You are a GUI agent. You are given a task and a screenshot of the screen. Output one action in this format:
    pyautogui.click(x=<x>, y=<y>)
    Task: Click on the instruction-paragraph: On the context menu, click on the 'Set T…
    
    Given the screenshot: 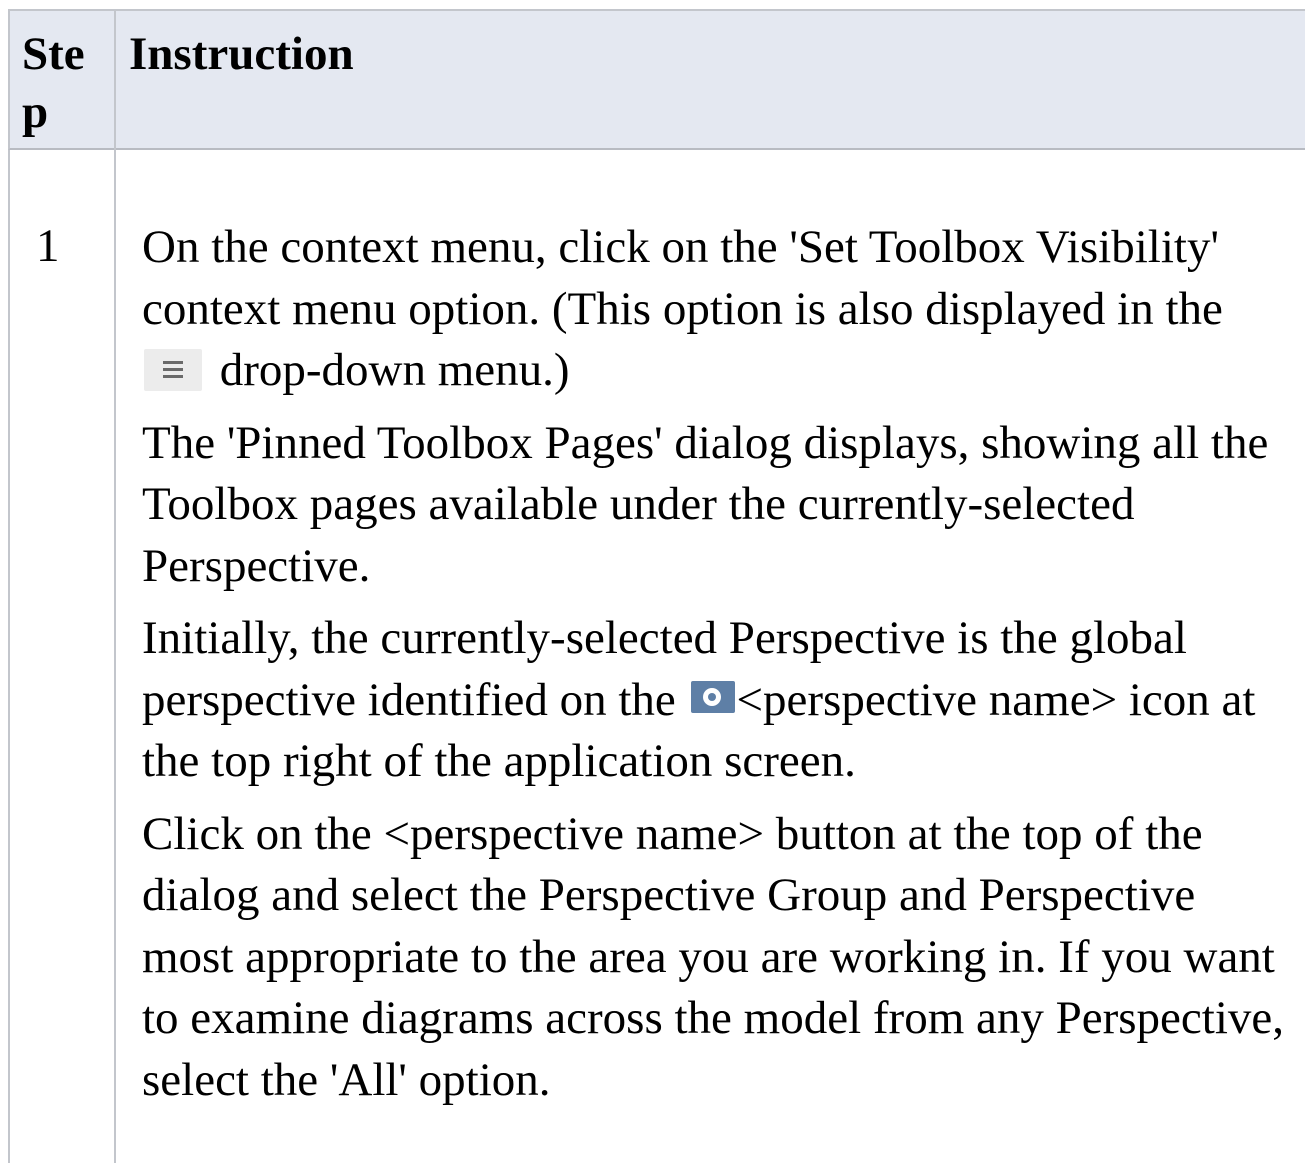 What is the action you would take?
    pyautogui.click(x=717, y=309)
    